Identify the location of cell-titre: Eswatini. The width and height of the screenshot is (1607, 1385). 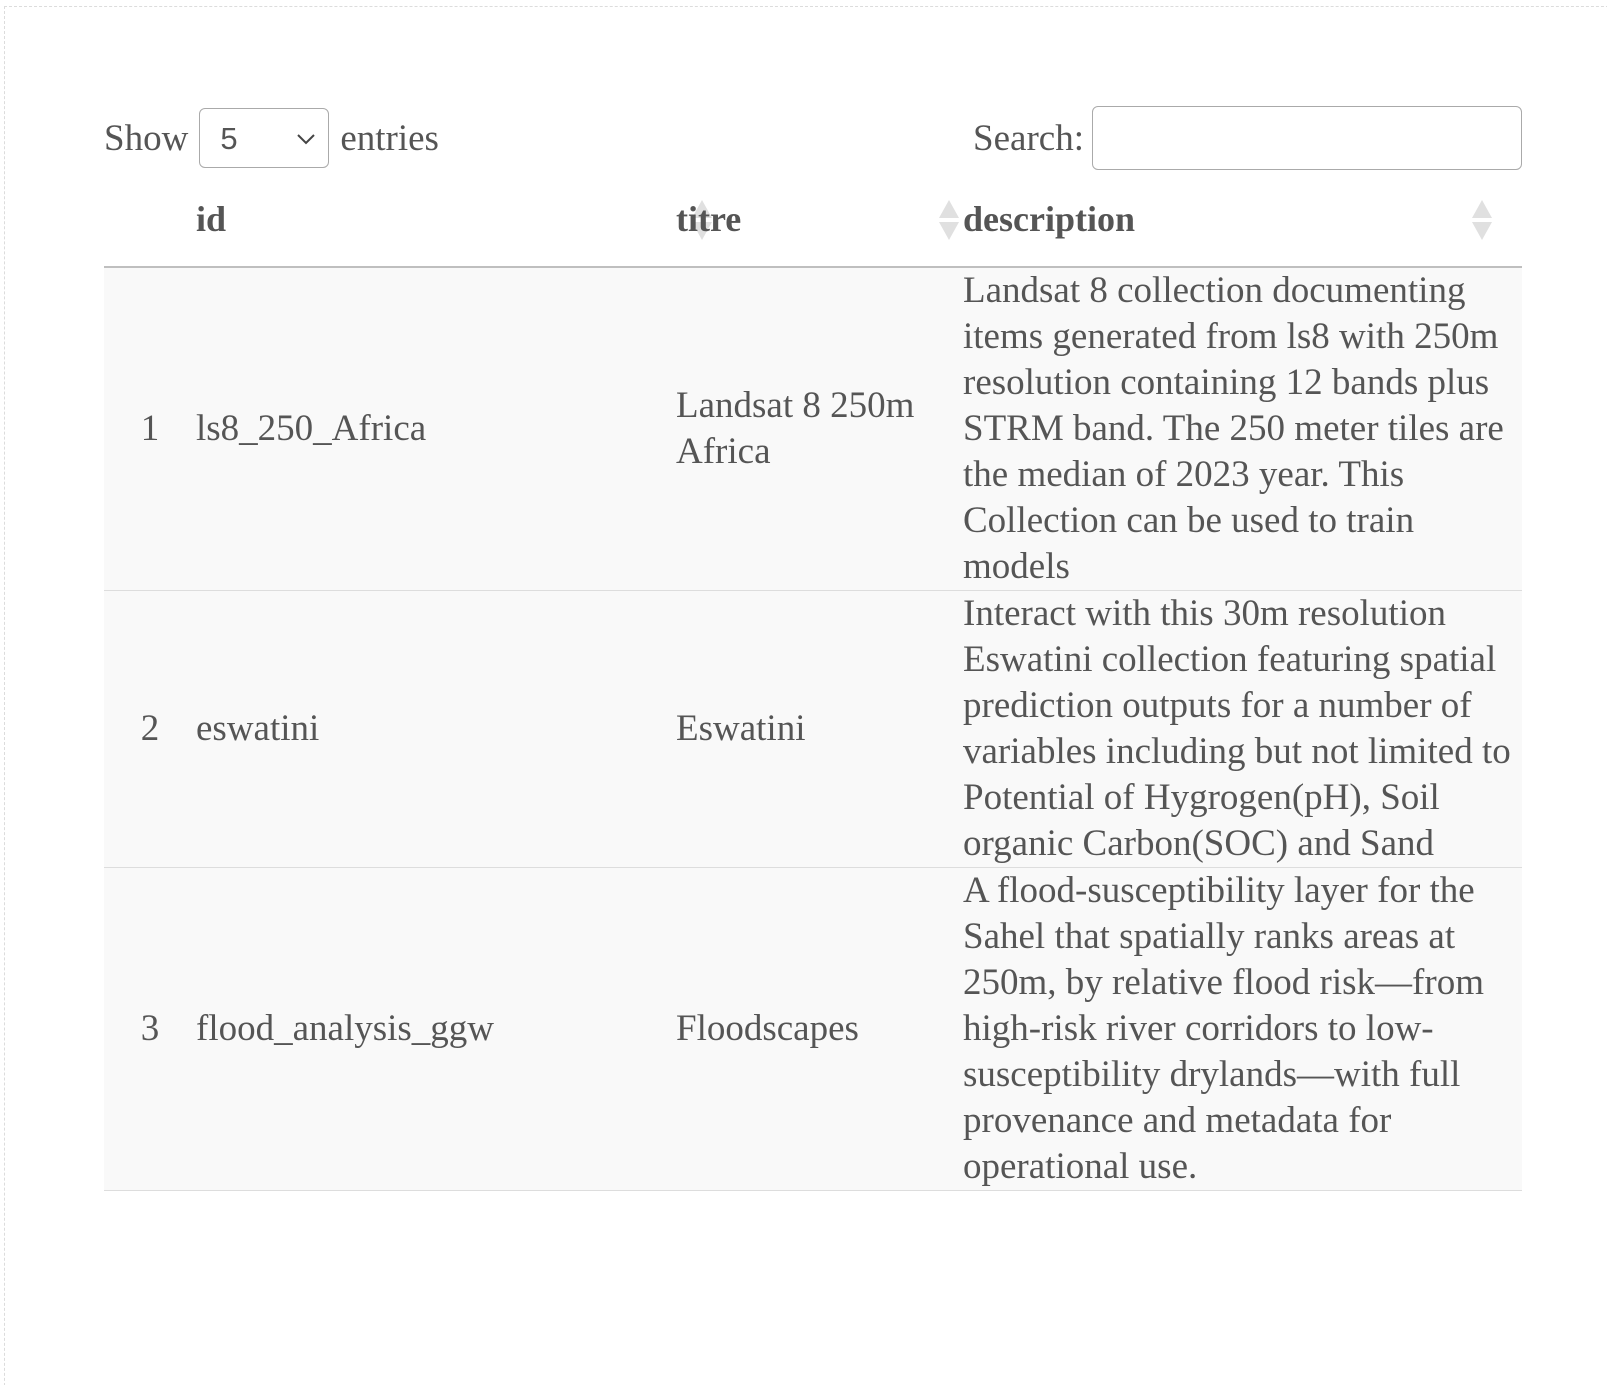
(819, 729).